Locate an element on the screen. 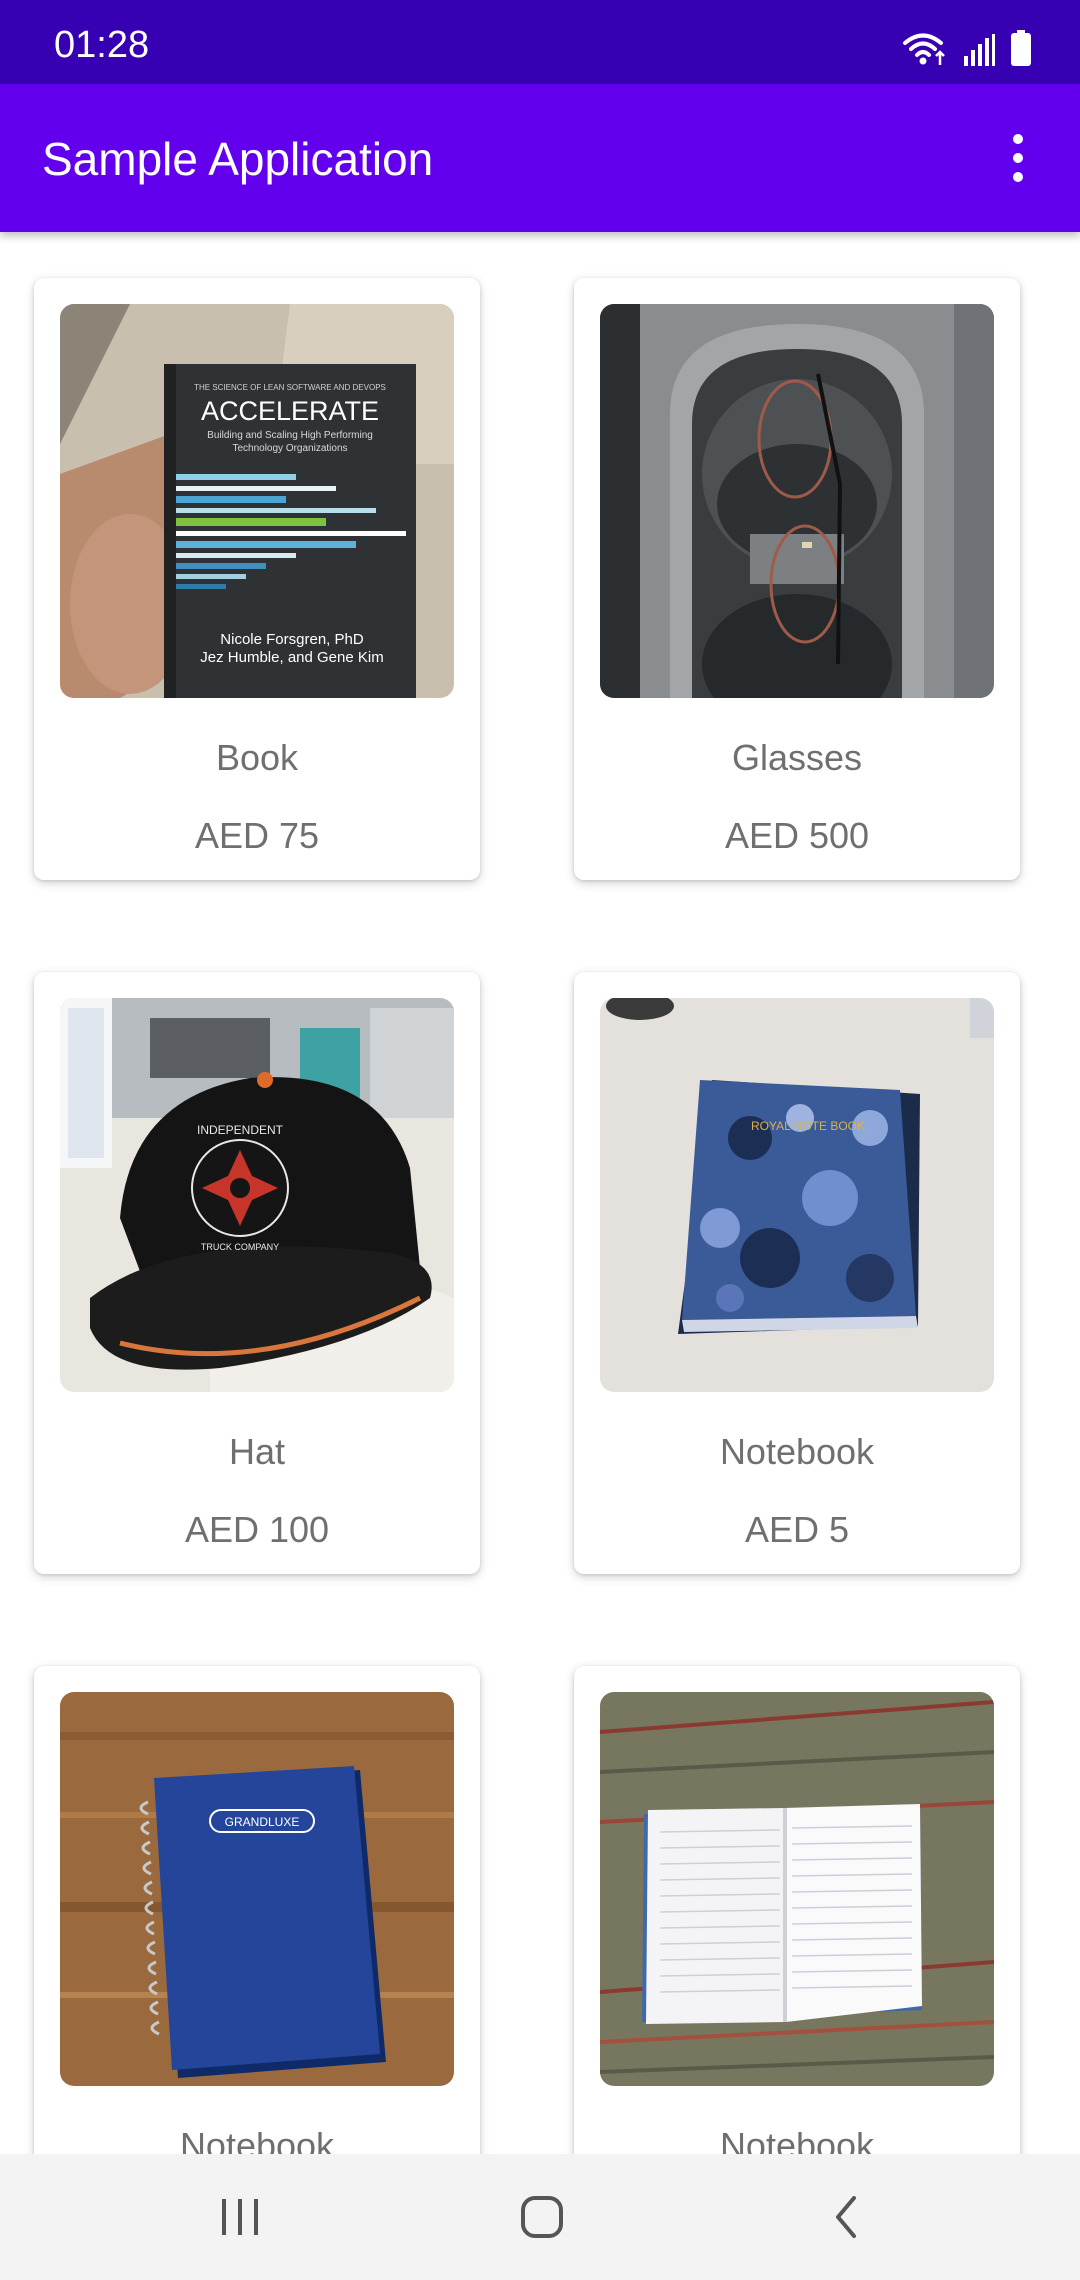 Image resolution: width=1080 pixels, height=2280 pixels. grandluxe-notebook-photo: GRANDLUXE is located at coordinates (257, 1889).